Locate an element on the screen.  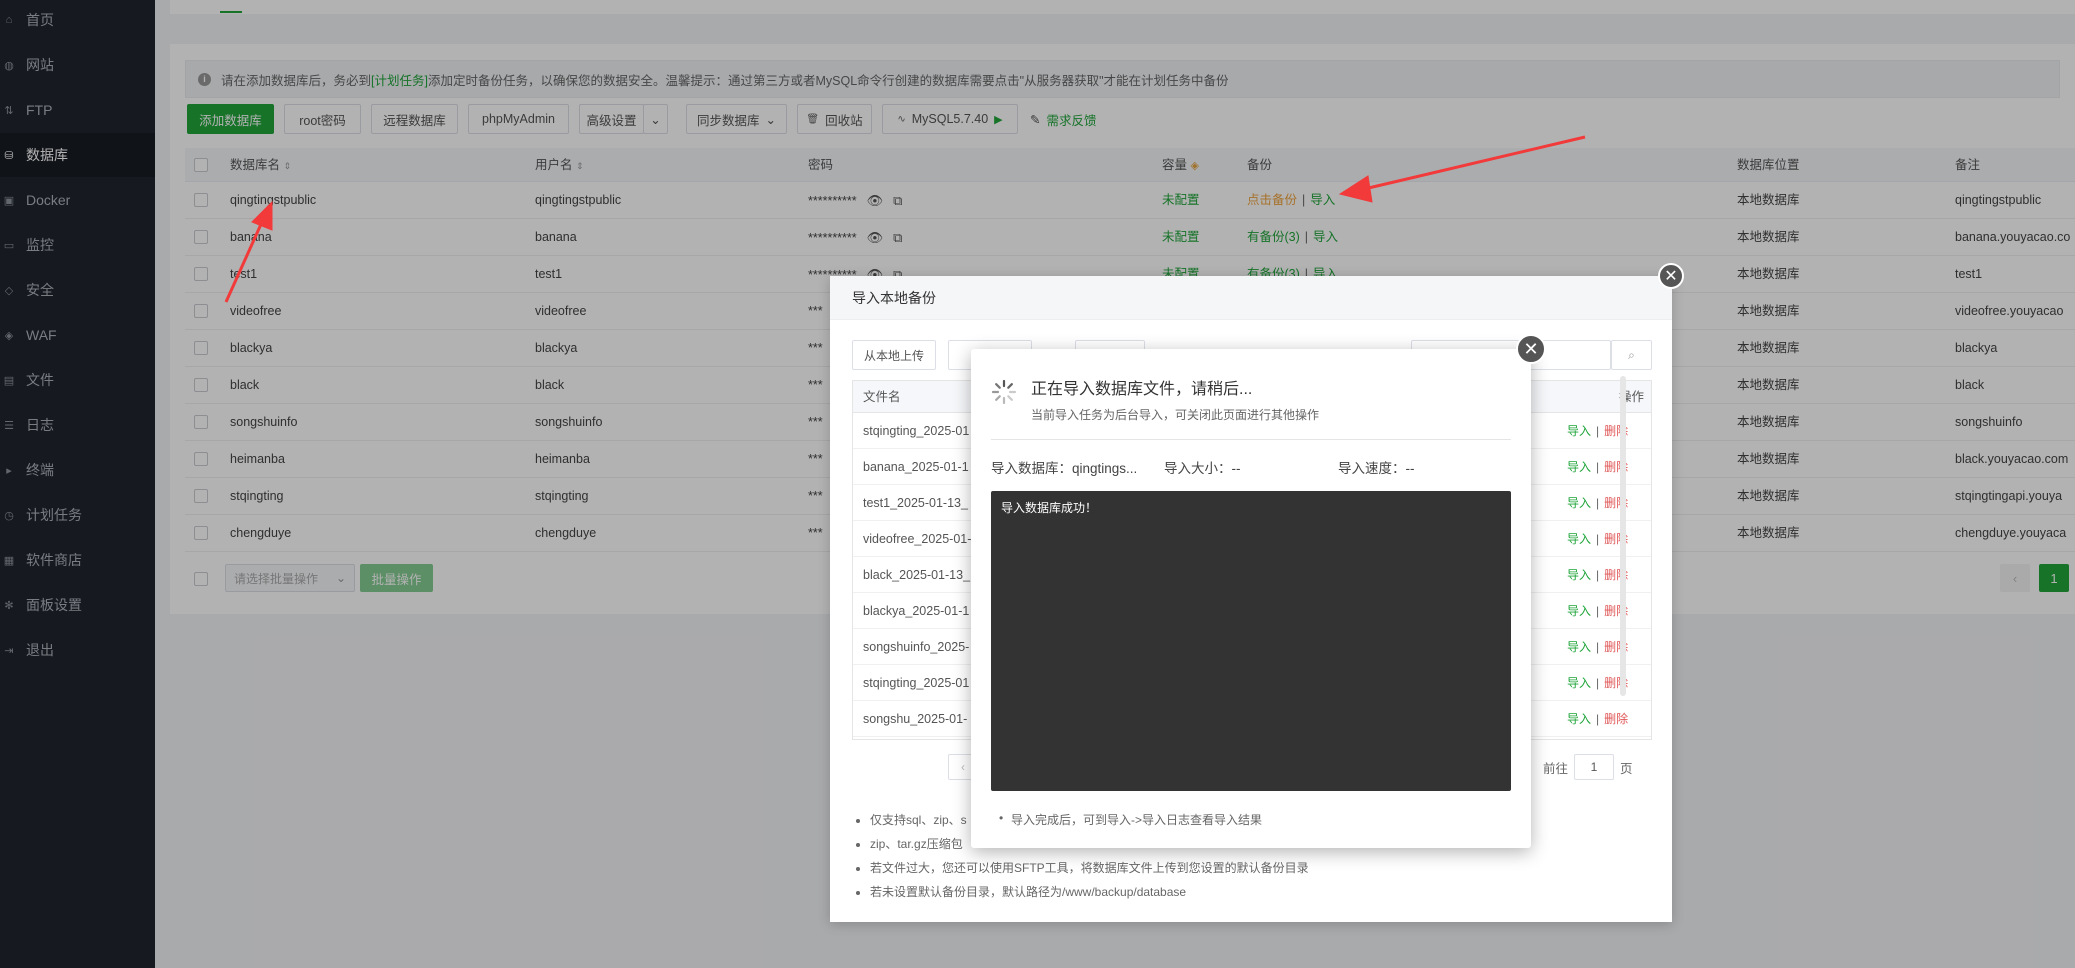
backup-file-name: songshuinfo_2025- is located at coordinates (916, 647).